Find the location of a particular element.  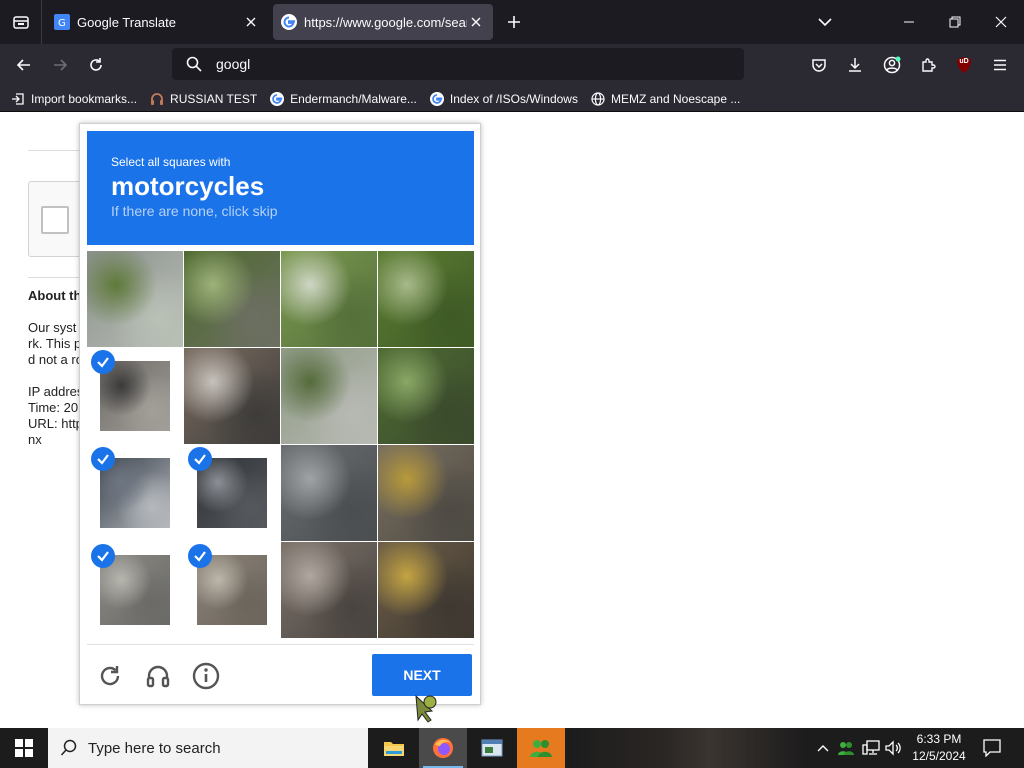

new-tab-button is located at coordinates (514, 22).